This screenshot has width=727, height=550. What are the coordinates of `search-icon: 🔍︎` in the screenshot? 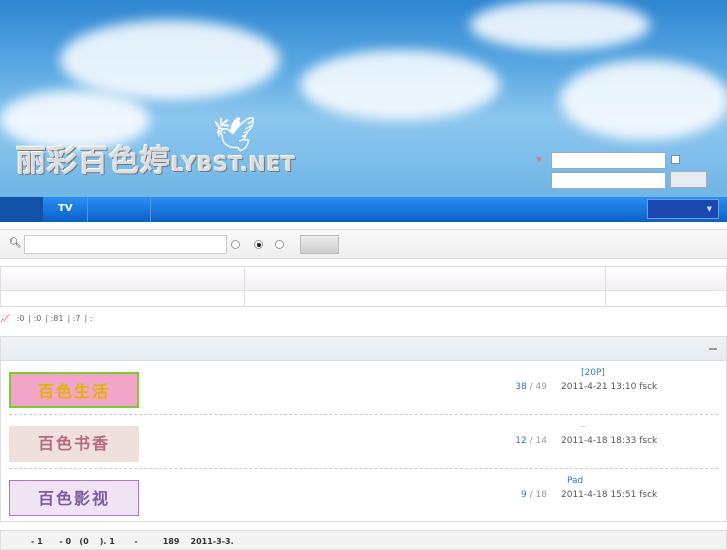 It's located at (15, 243).